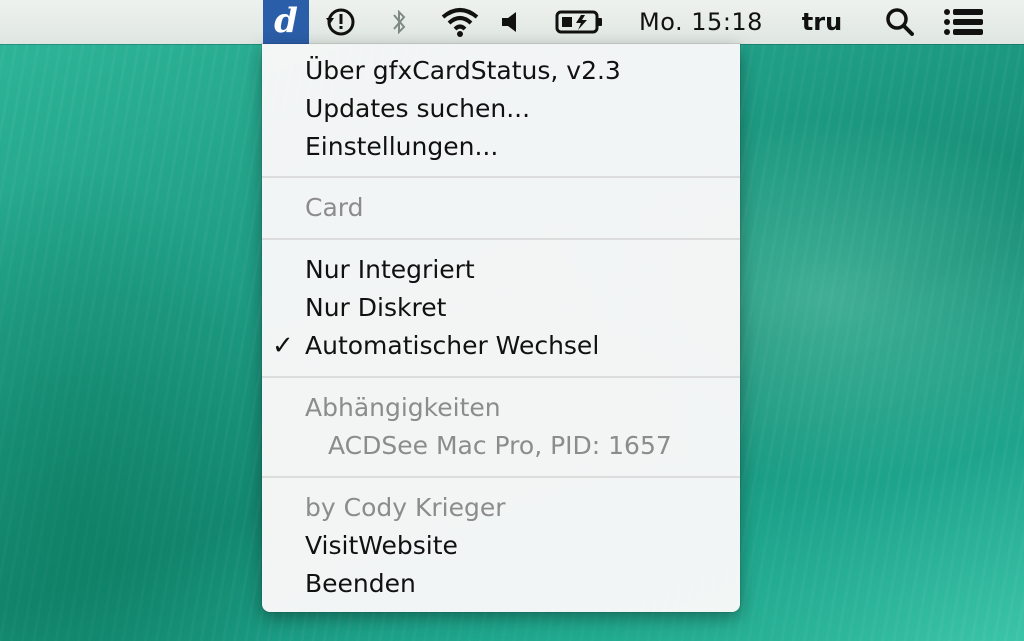  I want to click on menu-item-discrete-only: Nur Diskret, so click(375, 308).